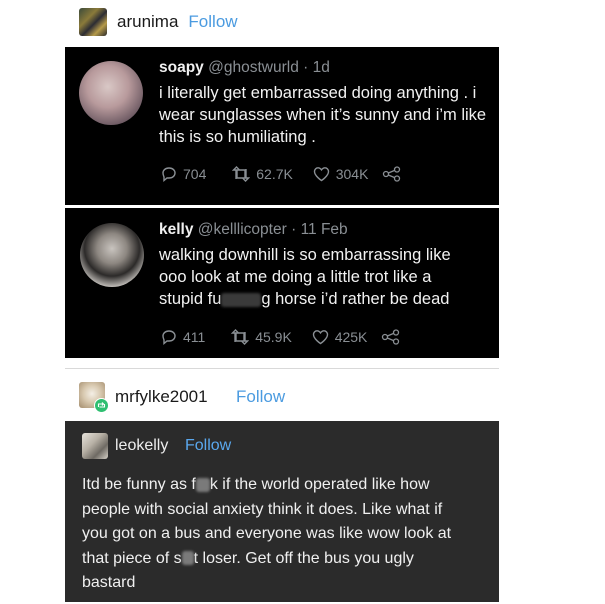 Image resolution: width=605 pixels, height=604 pixels. I want to click on tweet-stats: 411 45.9K 425K, so click(291, 338).